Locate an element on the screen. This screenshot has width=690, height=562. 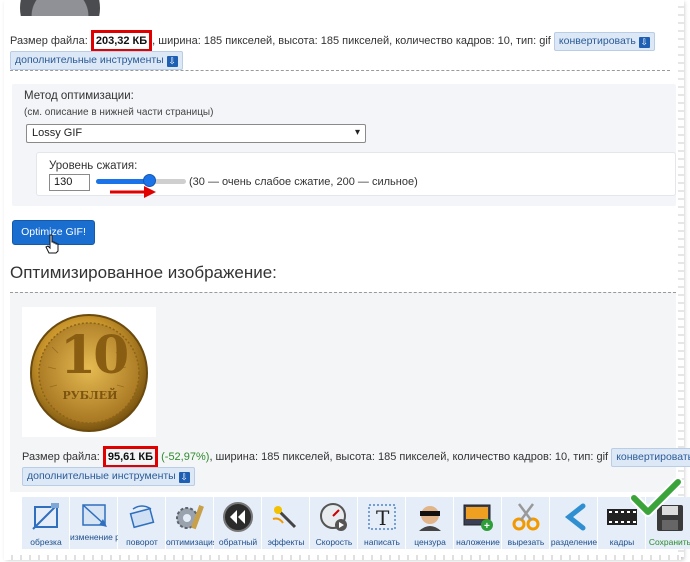
tool-resize: изменение размера is located at coordinates (109, 523).